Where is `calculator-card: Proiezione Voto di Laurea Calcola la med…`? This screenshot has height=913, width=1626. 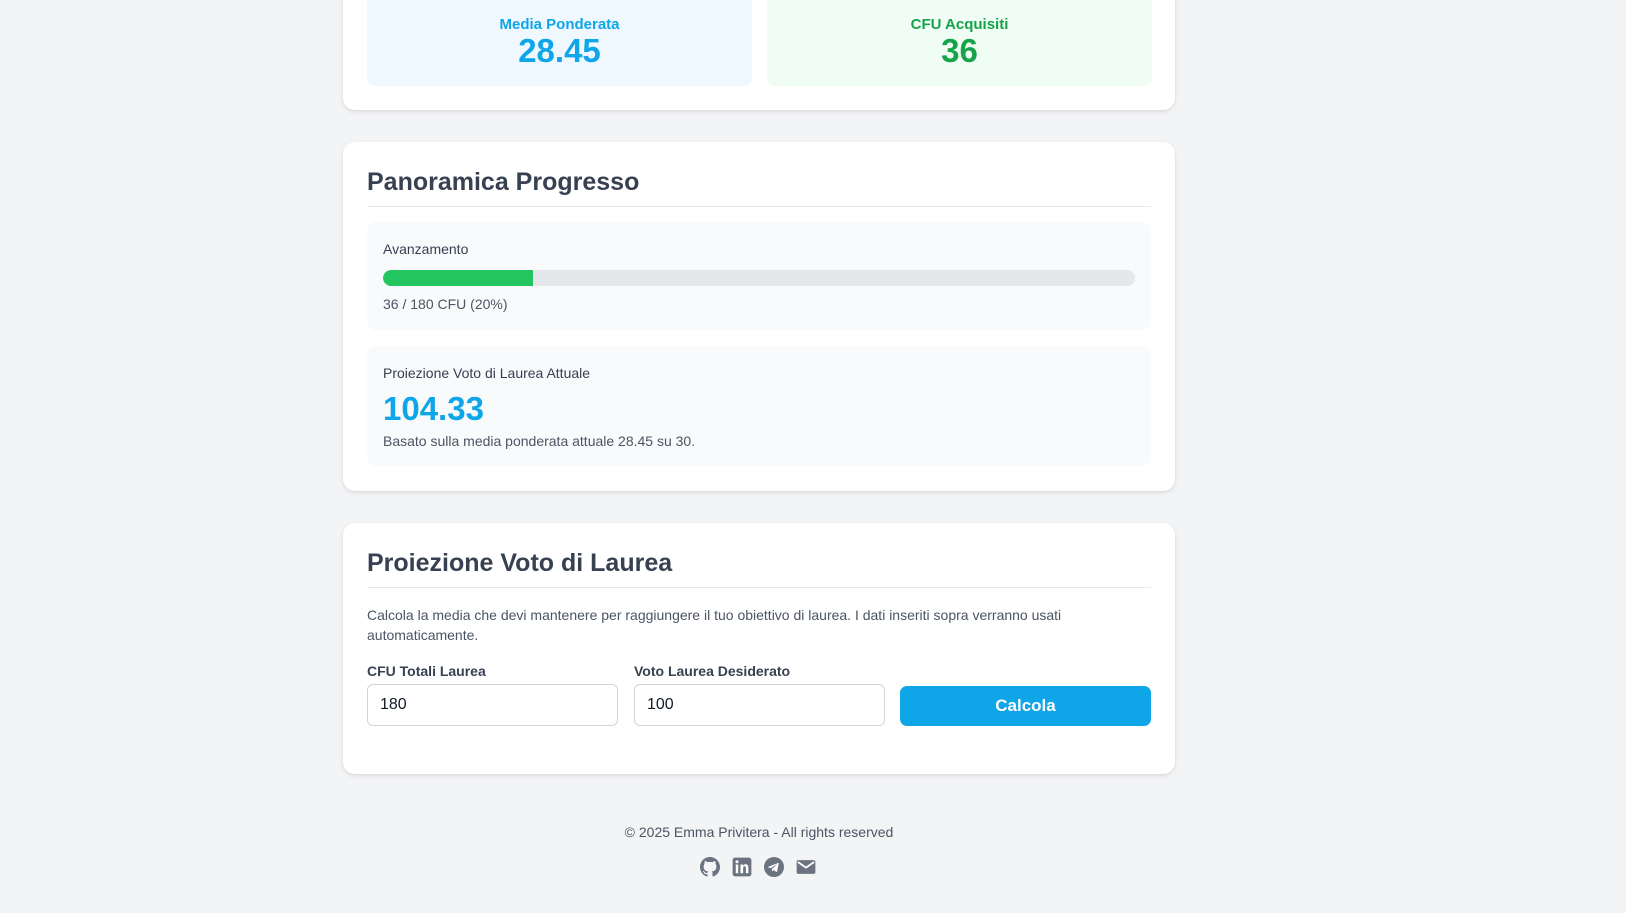
calculator-card: Proiezione Voto di Laurea Calcola la med… is located at coordinates (759, 648).